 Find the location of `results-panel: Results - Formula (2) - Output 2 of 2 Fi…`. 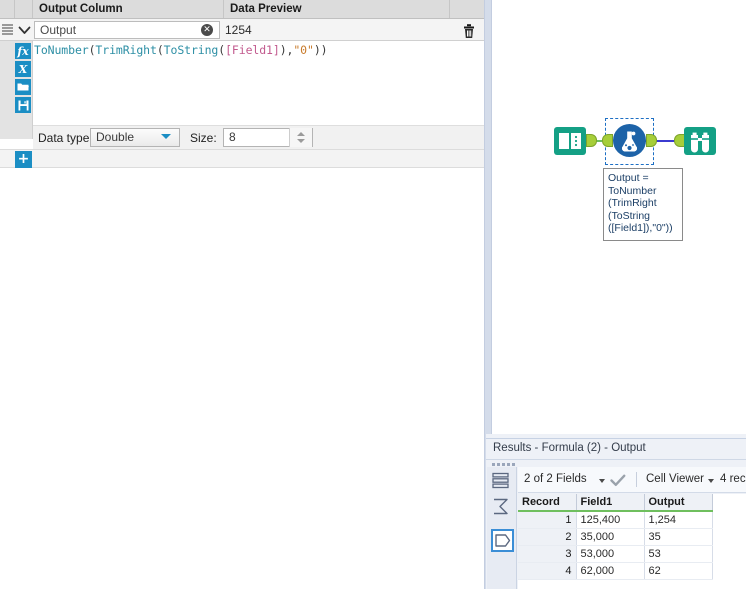

results-panel: Results - Formula (2) - Output 2 of 2 Fi… is located at coordinates (616, 511).